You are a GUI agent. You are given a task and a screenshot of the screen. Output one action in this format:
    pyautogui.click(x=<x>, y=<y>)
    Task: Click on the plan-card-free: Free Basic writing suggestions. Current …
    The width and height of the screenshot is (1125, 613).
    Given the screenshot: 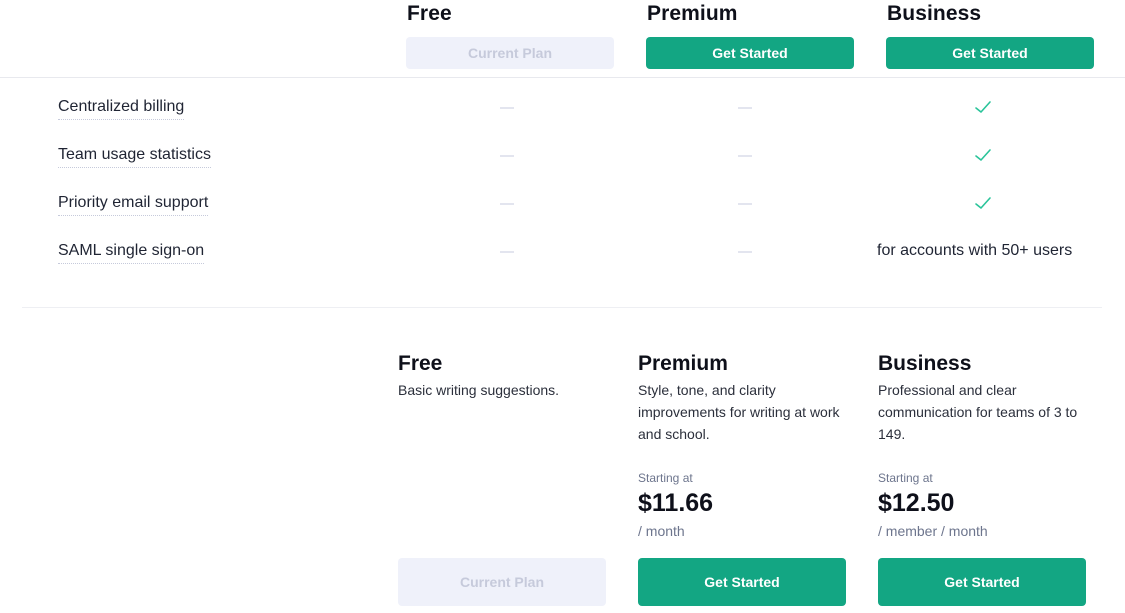 What is the action you would take?
    pyautogui.click(x=502, y=478)
    